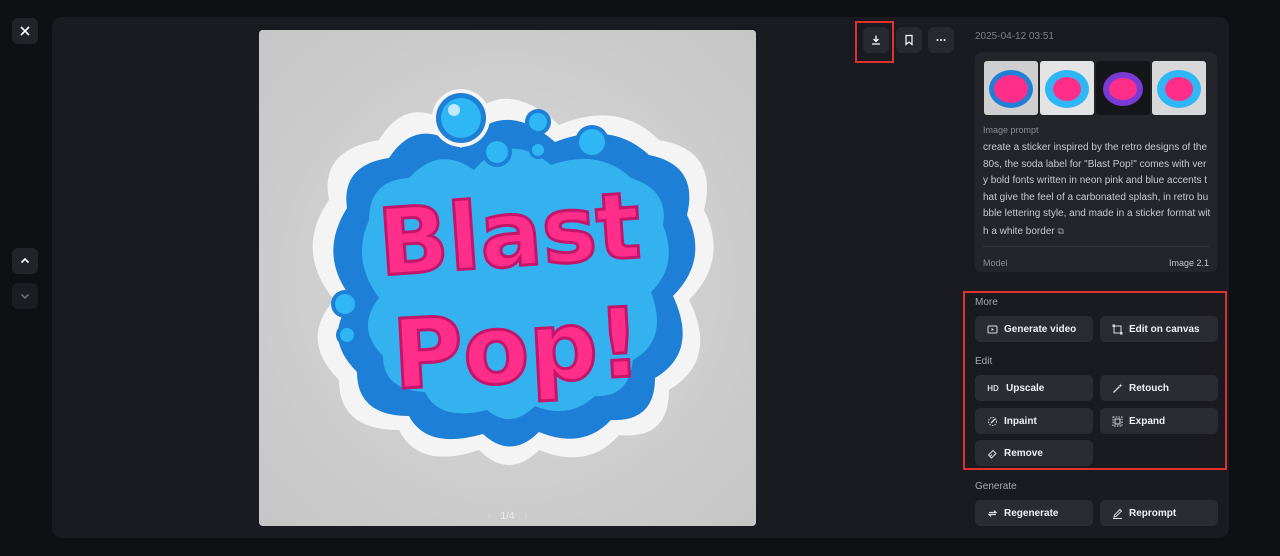 The height and width of the screenshot is (556, 1280). What do you see at coordinates (1117, 388) in the screenshot?
I see `magic-wand-icon` at bounding box center [1117, 388].